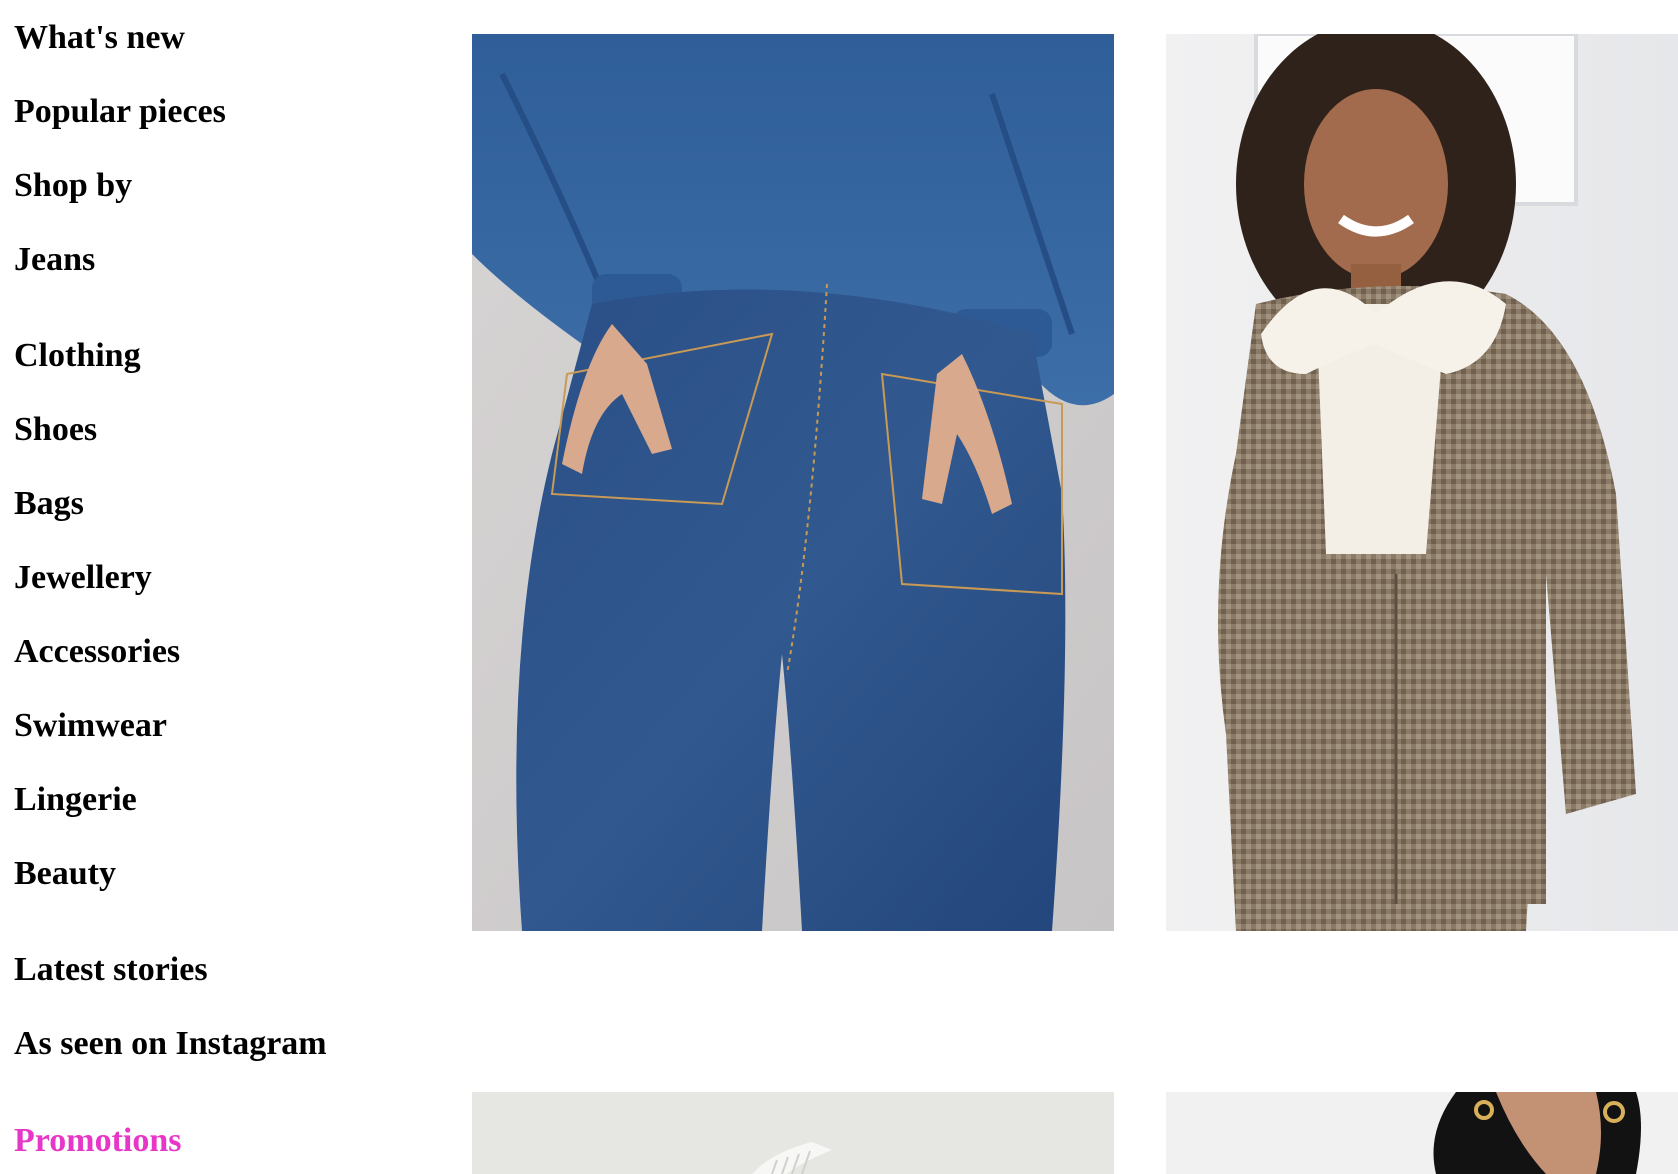 This screenshot has height=1174, width=1678. What do you see at coordinates (54, 260) in the screenshot?
I see `nav-item-jeans: Jeans` at bounding box center [54, 260].